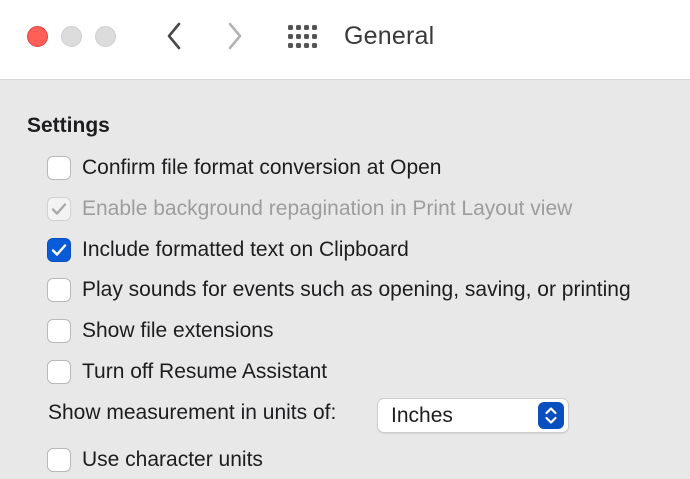  What do you see at coordinates (192, 412) in the screenshot?
I see `units-label: Show measurement in units of:` at bounding box center [192, 412].